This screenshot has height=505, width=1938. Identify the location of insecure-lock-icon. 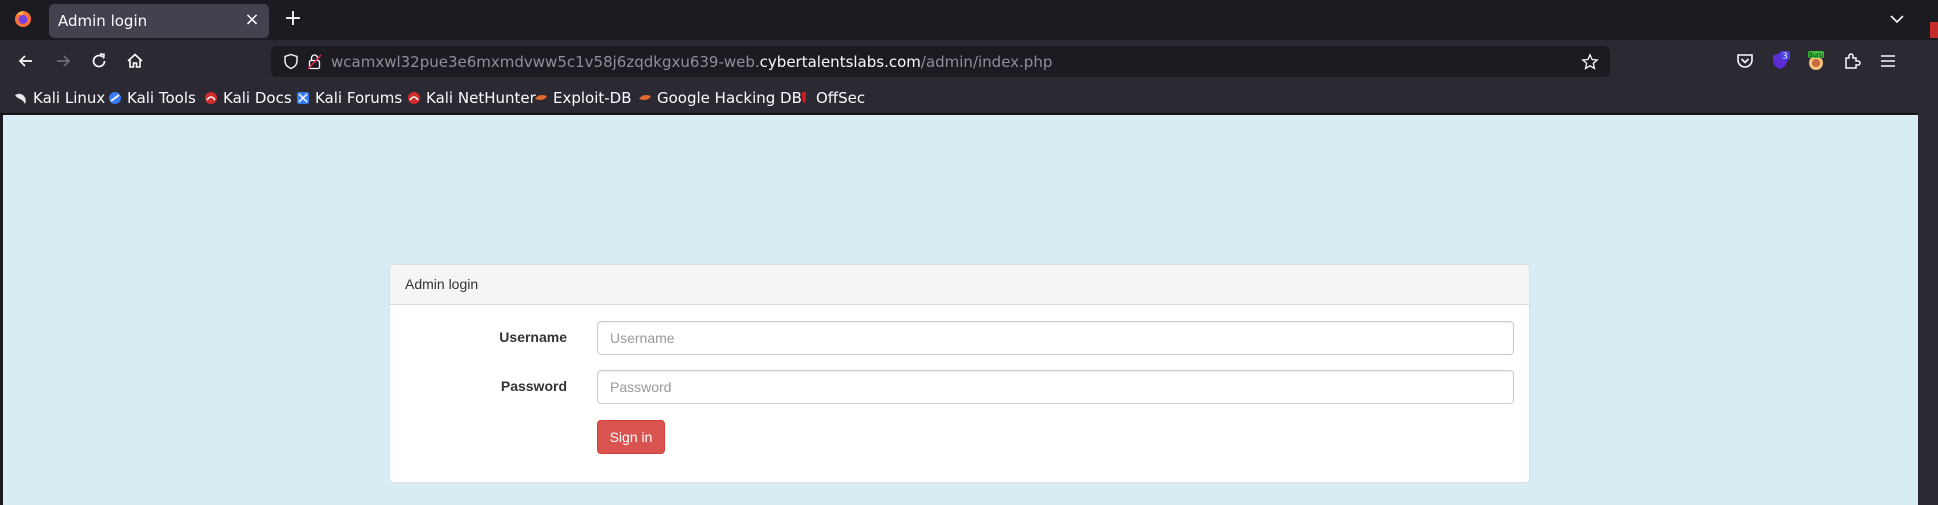
(314, 61).